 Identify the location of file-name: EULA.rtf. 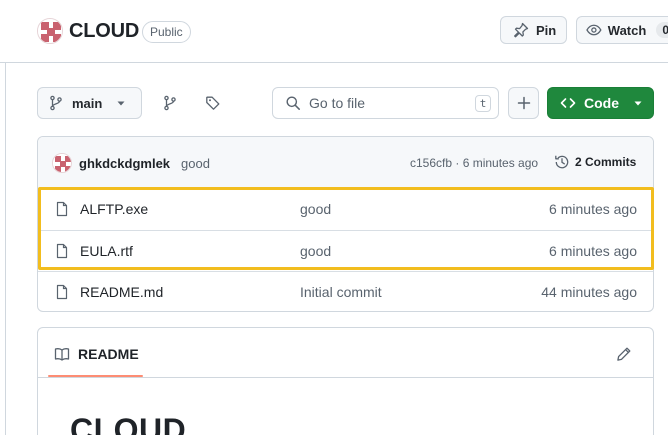
(106, 251).